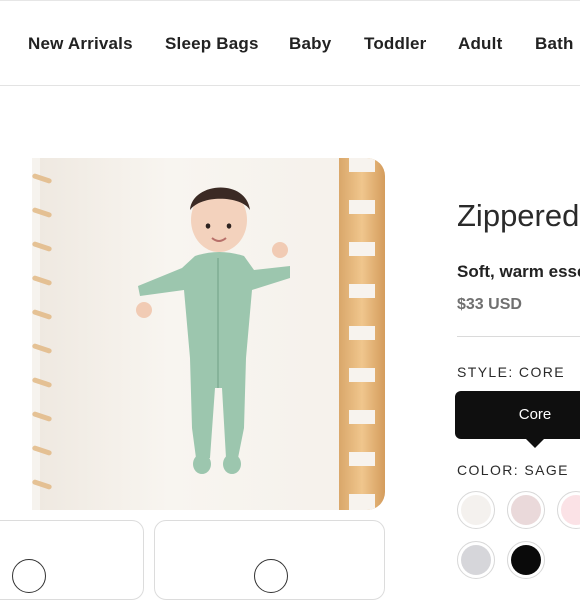  Describe the element at coordinates (80, 44) in the screenshot. I see `nav-item-new-arrivals: New Arrivals` at that location.